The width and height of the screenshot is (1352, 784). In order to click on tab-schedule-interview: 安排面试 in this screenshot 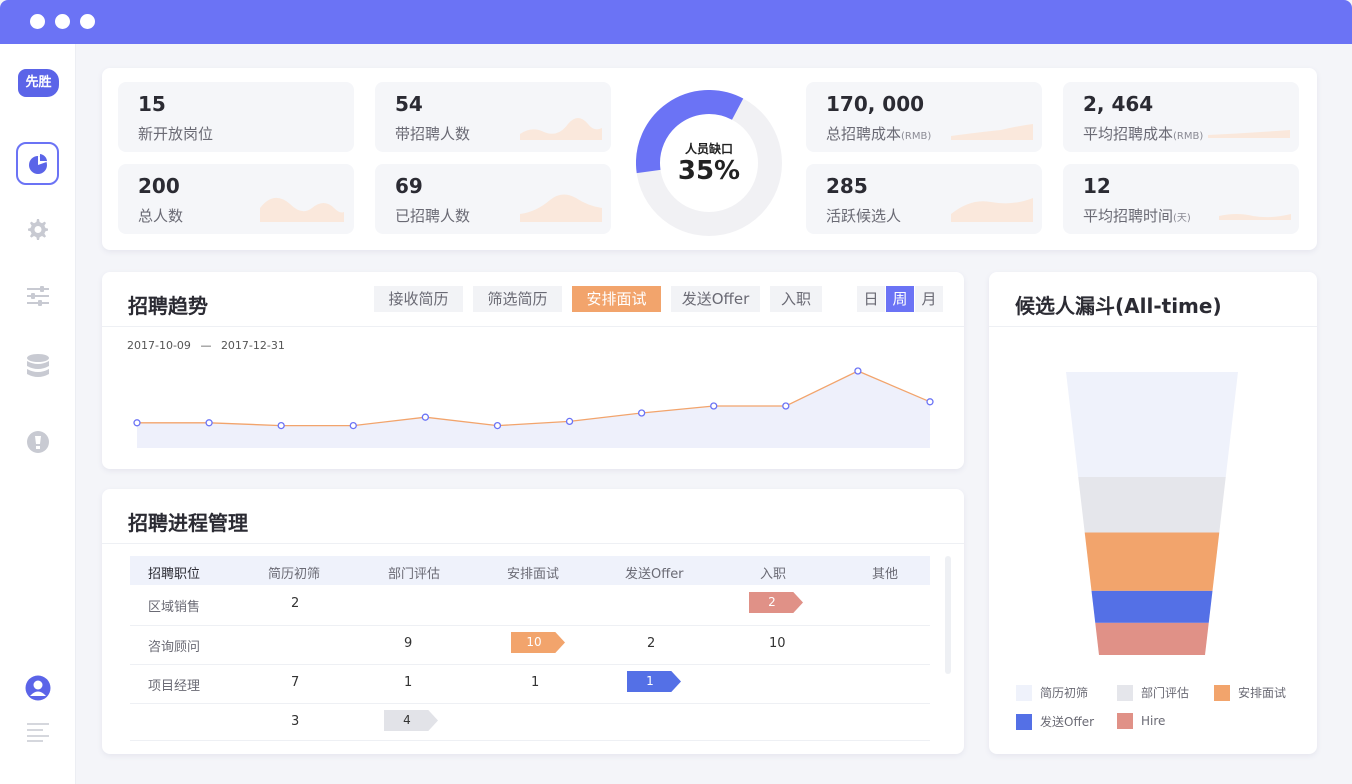, I will do `click(616, 299)`.